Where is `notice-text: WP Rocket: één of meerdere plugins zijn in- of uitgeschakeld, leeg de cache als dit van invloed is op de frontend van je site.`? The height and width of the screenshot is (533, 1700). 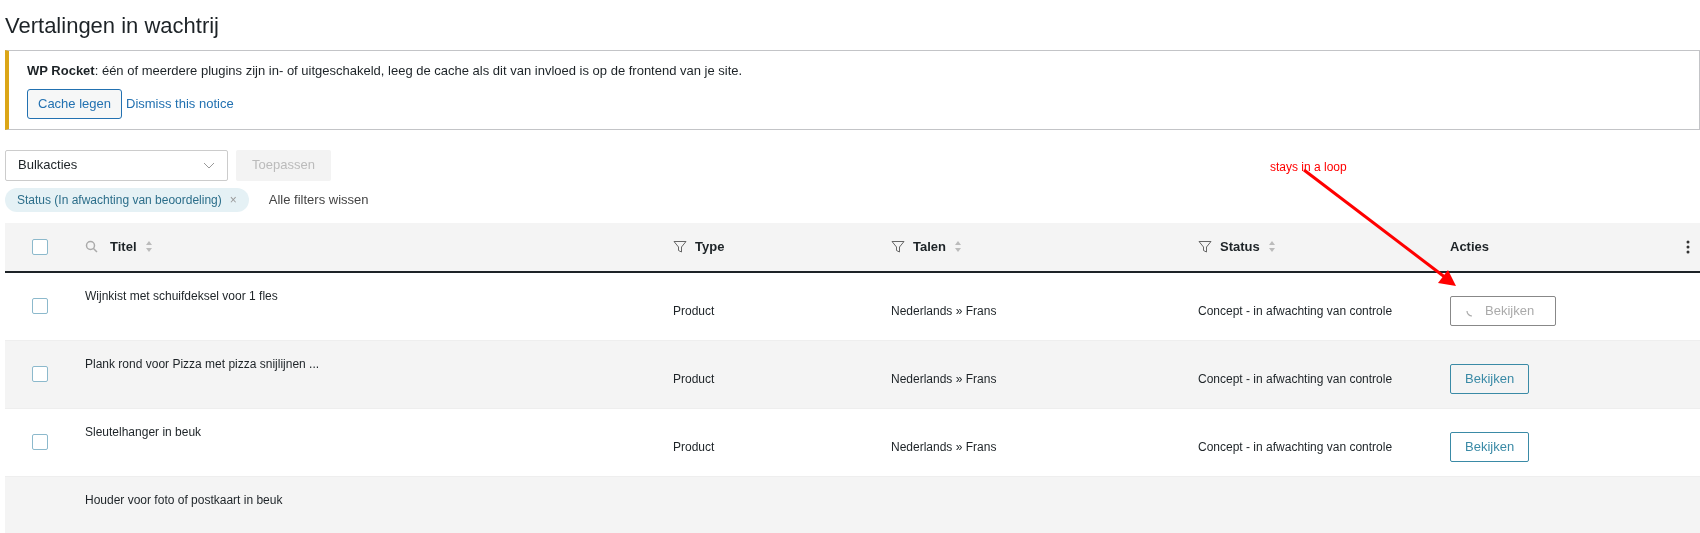
notice-text: WP Rocket: één of meerdere plugins zijn in- of uitgeschakeld, leeg de cache als dit van invloed is op de frontend van je site. is located at coordinates (385, 71).